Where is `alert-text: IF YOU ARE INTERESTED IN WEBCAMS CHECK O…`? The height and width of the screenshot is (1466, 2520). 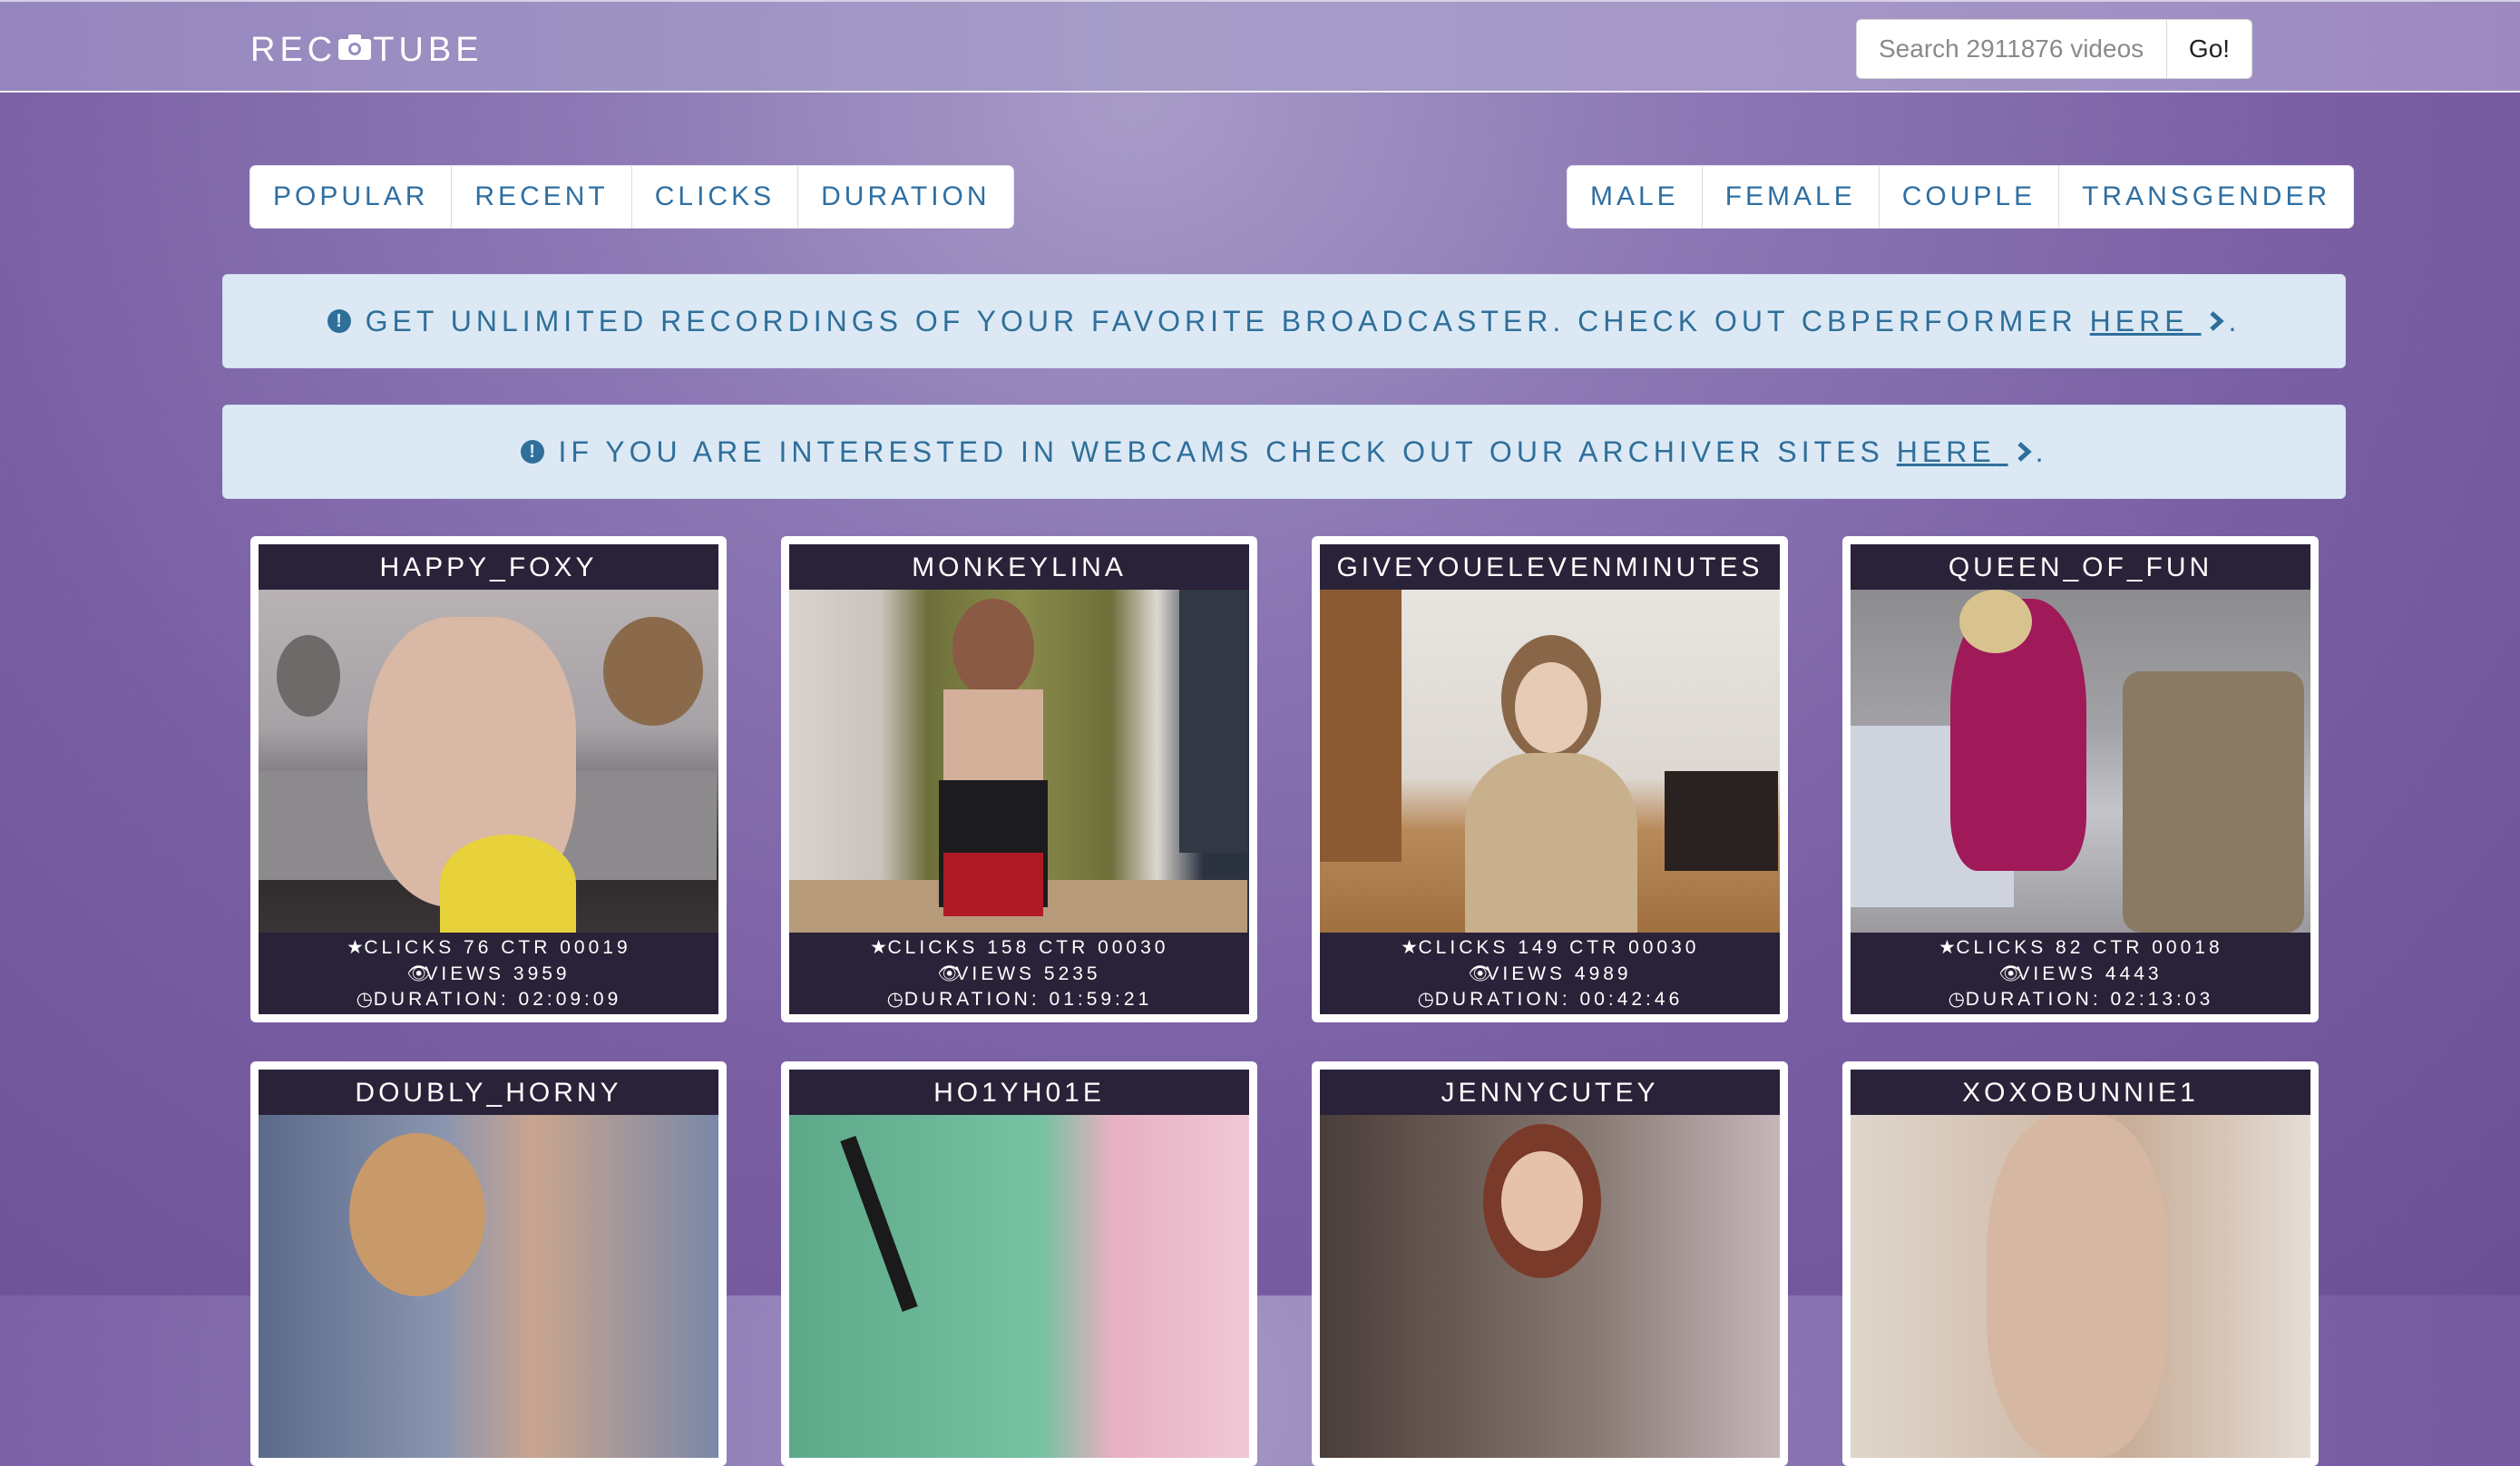
alert-text: IF YOU ARE INTERESTED IN WEBCAMS CHECK O… is located at coordinates (1221, 452).